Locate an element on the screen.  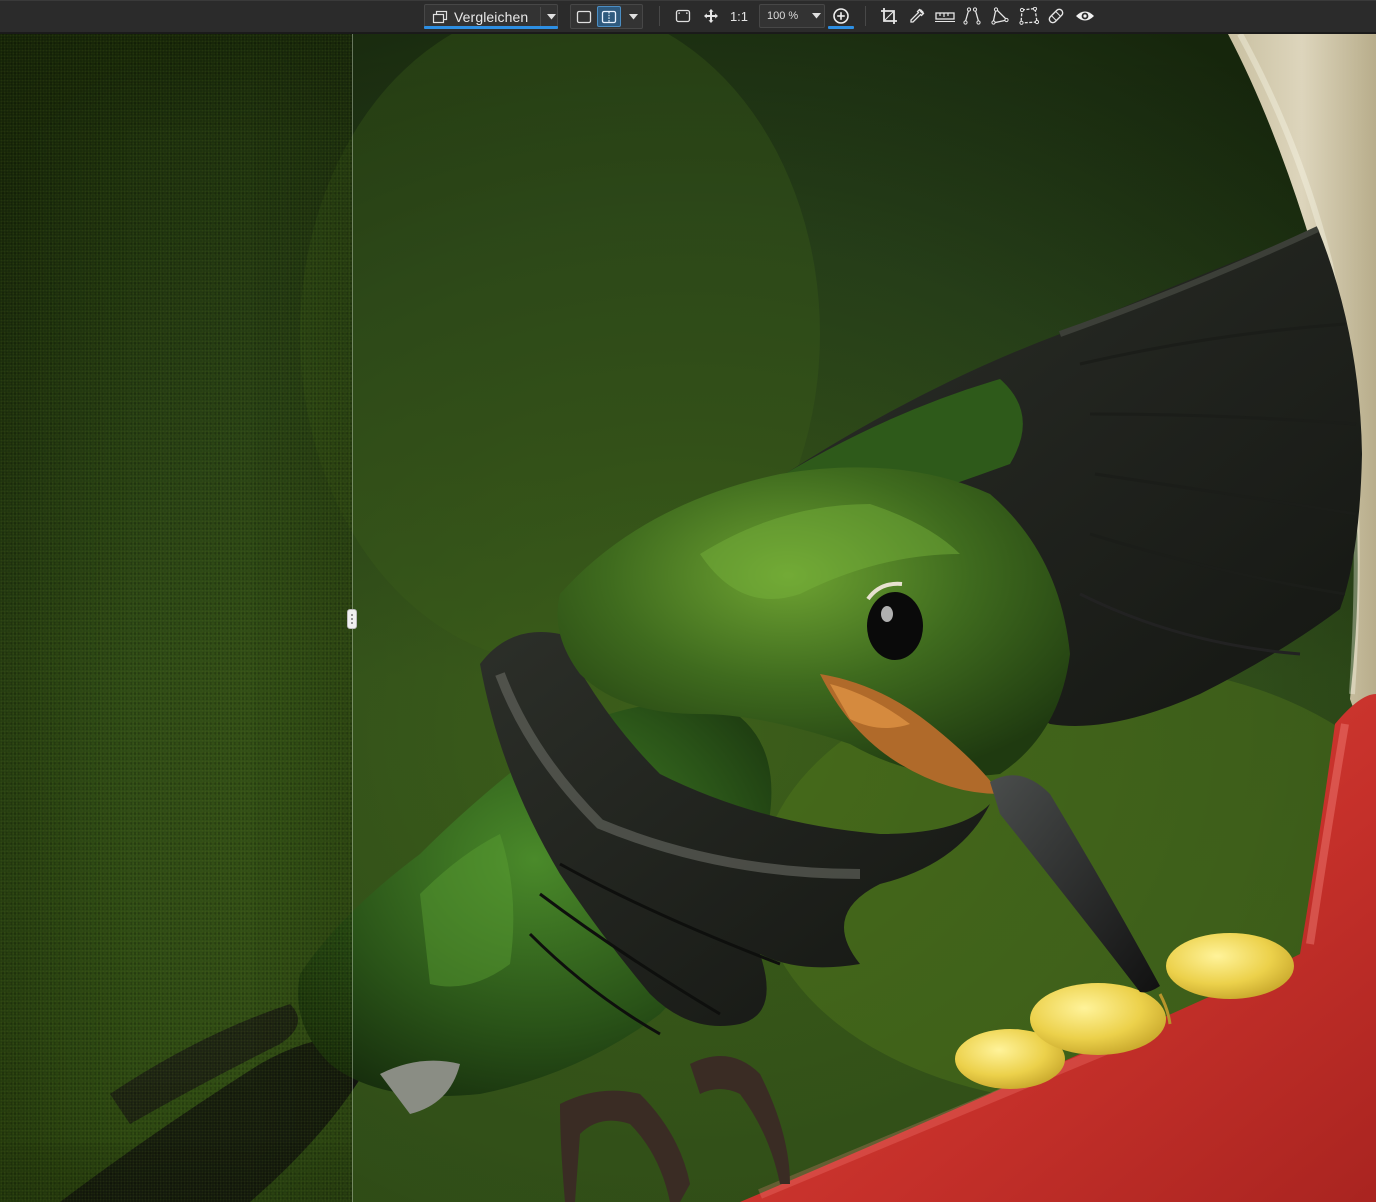
single-view-icon is located at coordinates (584, 17).